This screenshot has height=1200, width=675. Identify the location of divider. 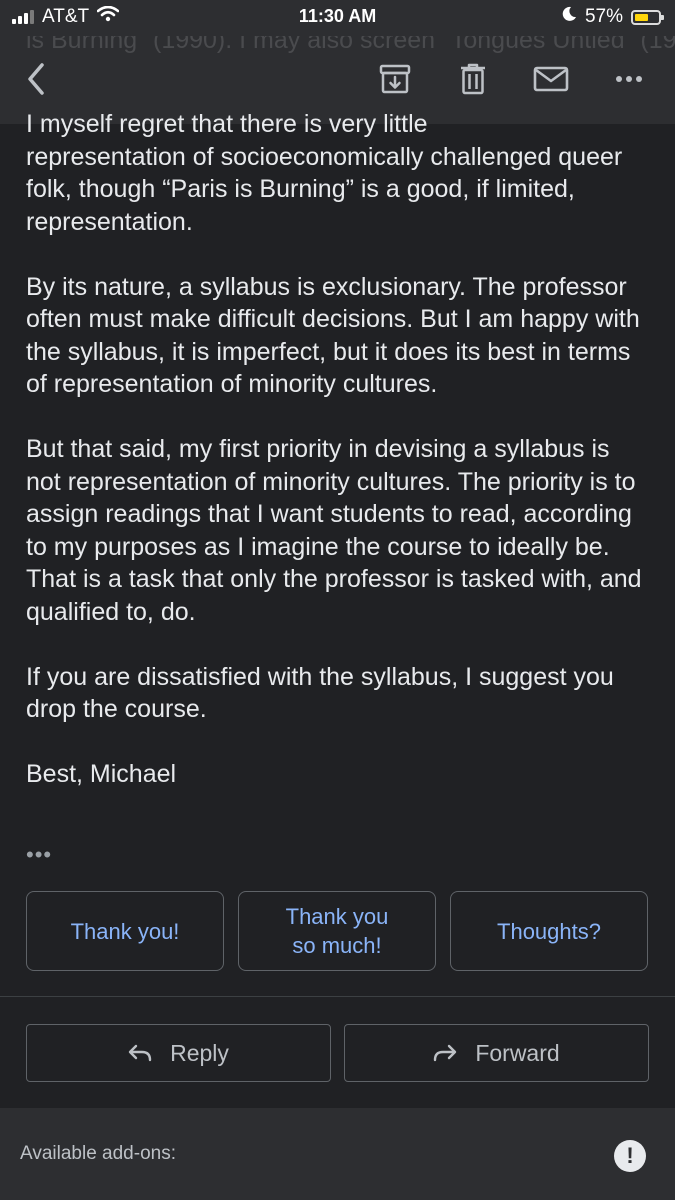
(337, 996).